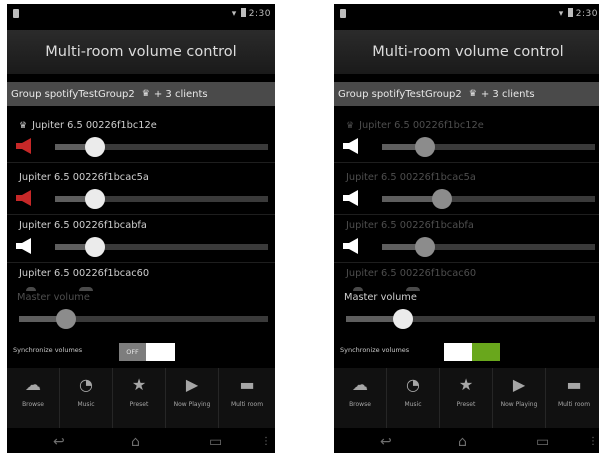 The width and height of the screenshot is (599, 457). What do you see at coordinates (411, 177) in the screenshot?
I see `client-name: Jupiter 6.5 00226f1bcac5a` at bounding box center [411, 177].